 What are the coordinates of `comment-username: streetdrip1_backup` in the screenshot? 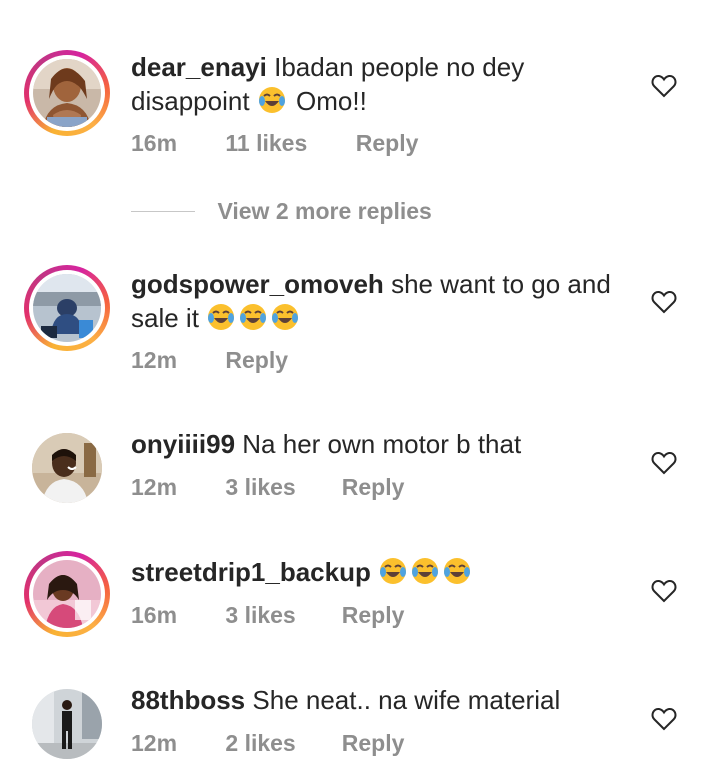 It's located at (251, 572).